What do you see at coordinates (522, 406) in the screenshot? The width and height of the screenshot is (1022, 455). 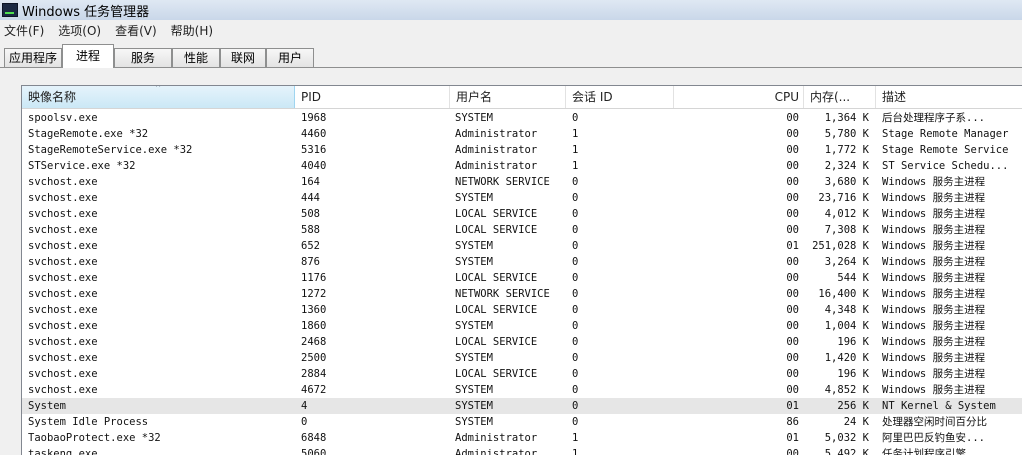 I see `process-row: System 4 SYSTEM 0 01 256 K NT Kernel & System` at bounding box center [522, 406].